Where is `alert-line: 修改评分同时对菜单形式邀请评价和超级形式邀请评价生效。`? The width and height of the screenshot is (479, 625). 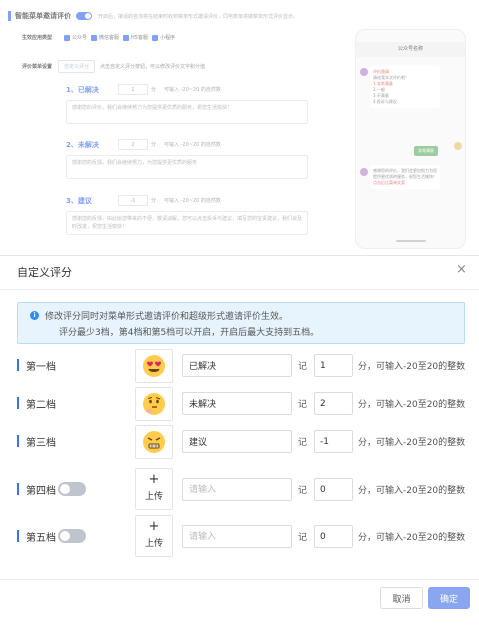
alert-line: 修改评分同时对菜单形式邀请评价和超级形式邀请评价生效。 is located at coordinates (167, 317).